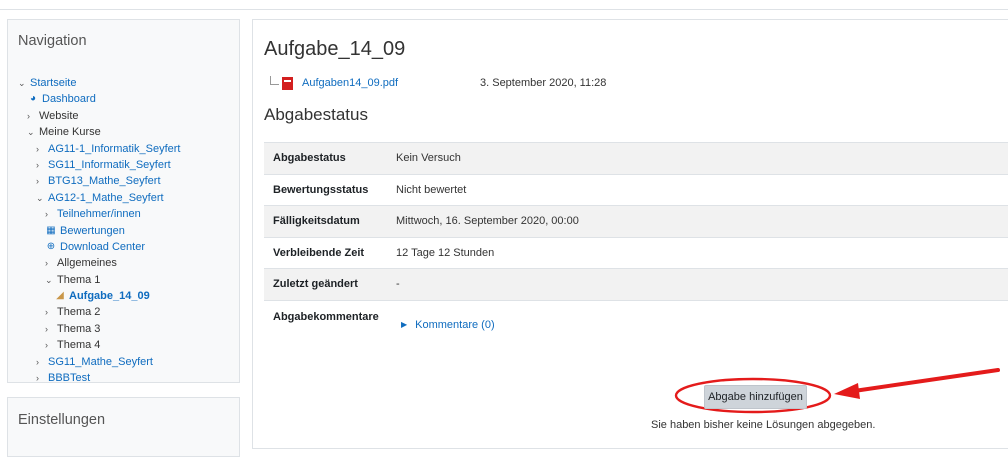 This screenshot has width=1008, height=457. I want to click on status-value: -, so click(697, 284).